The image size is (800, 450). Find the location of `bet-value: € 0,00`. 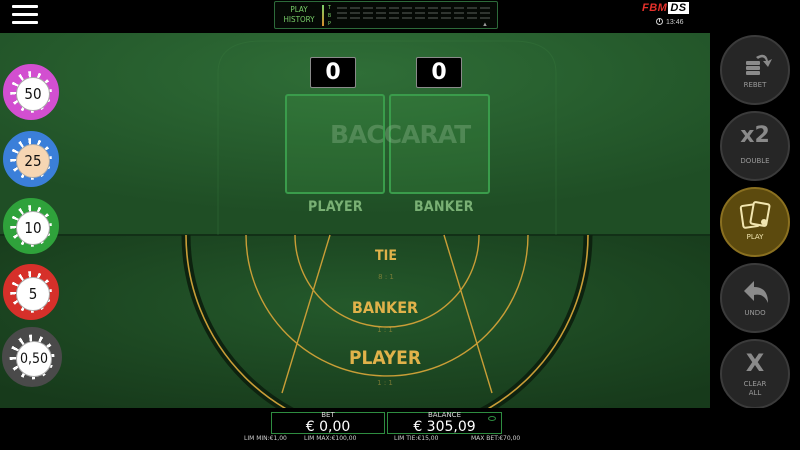

bet-value: € 0,00 is located at coordinates (328, 427).